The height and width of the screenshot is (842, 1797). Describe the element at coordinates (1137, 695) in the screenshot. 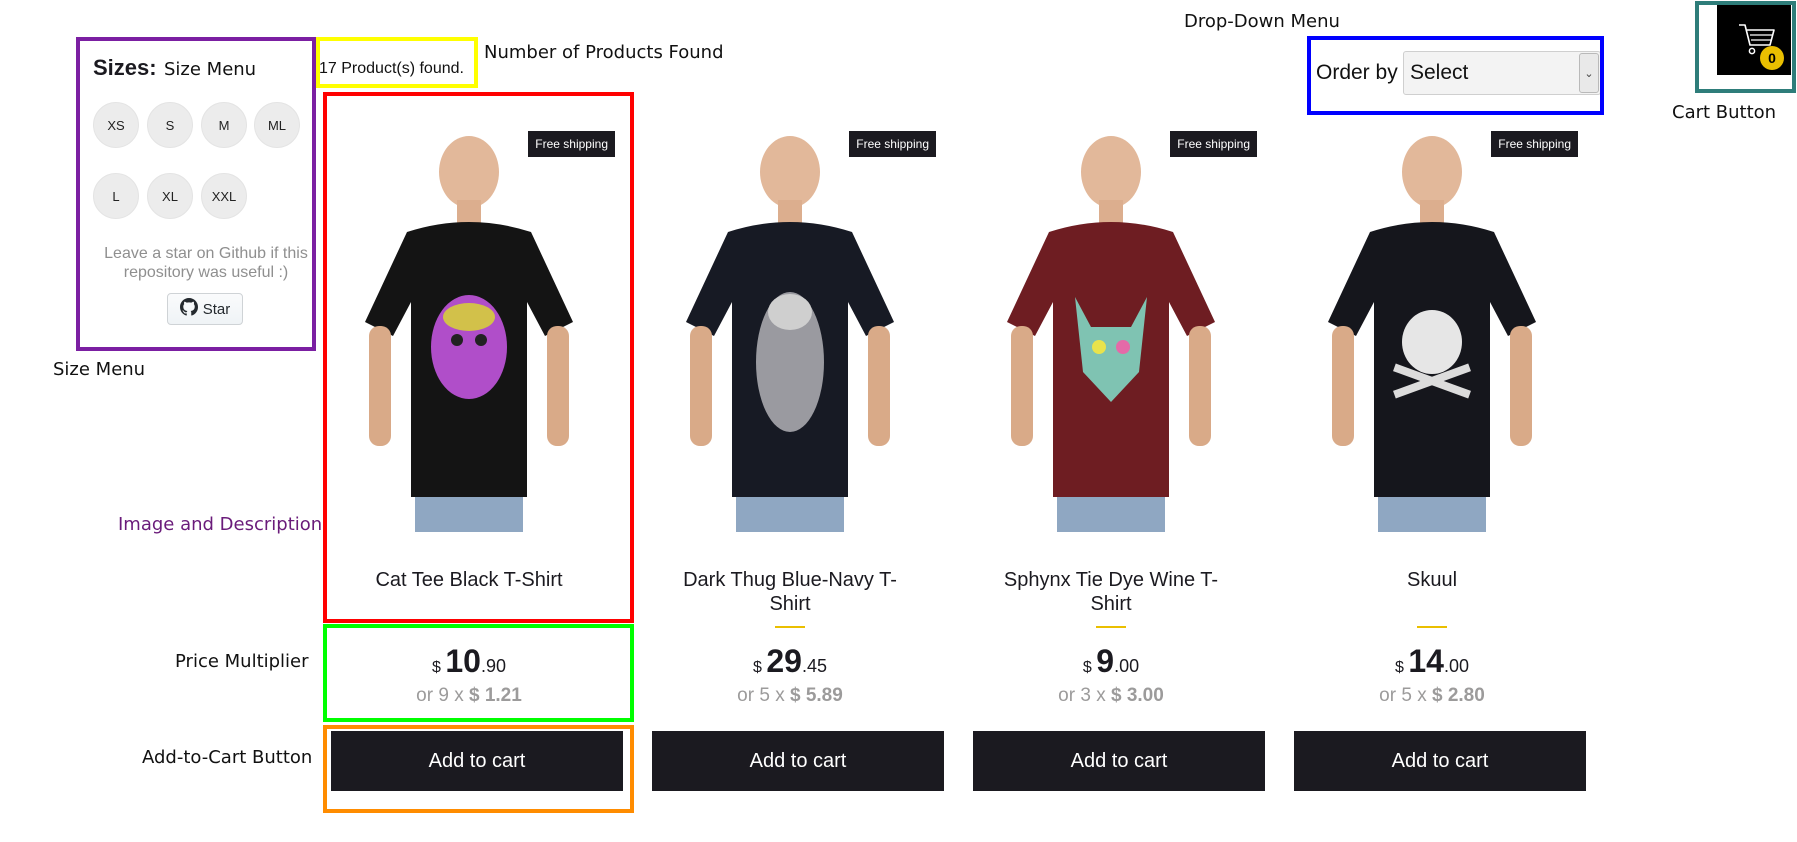

I see `installment-value: $ 3.00` at that location.